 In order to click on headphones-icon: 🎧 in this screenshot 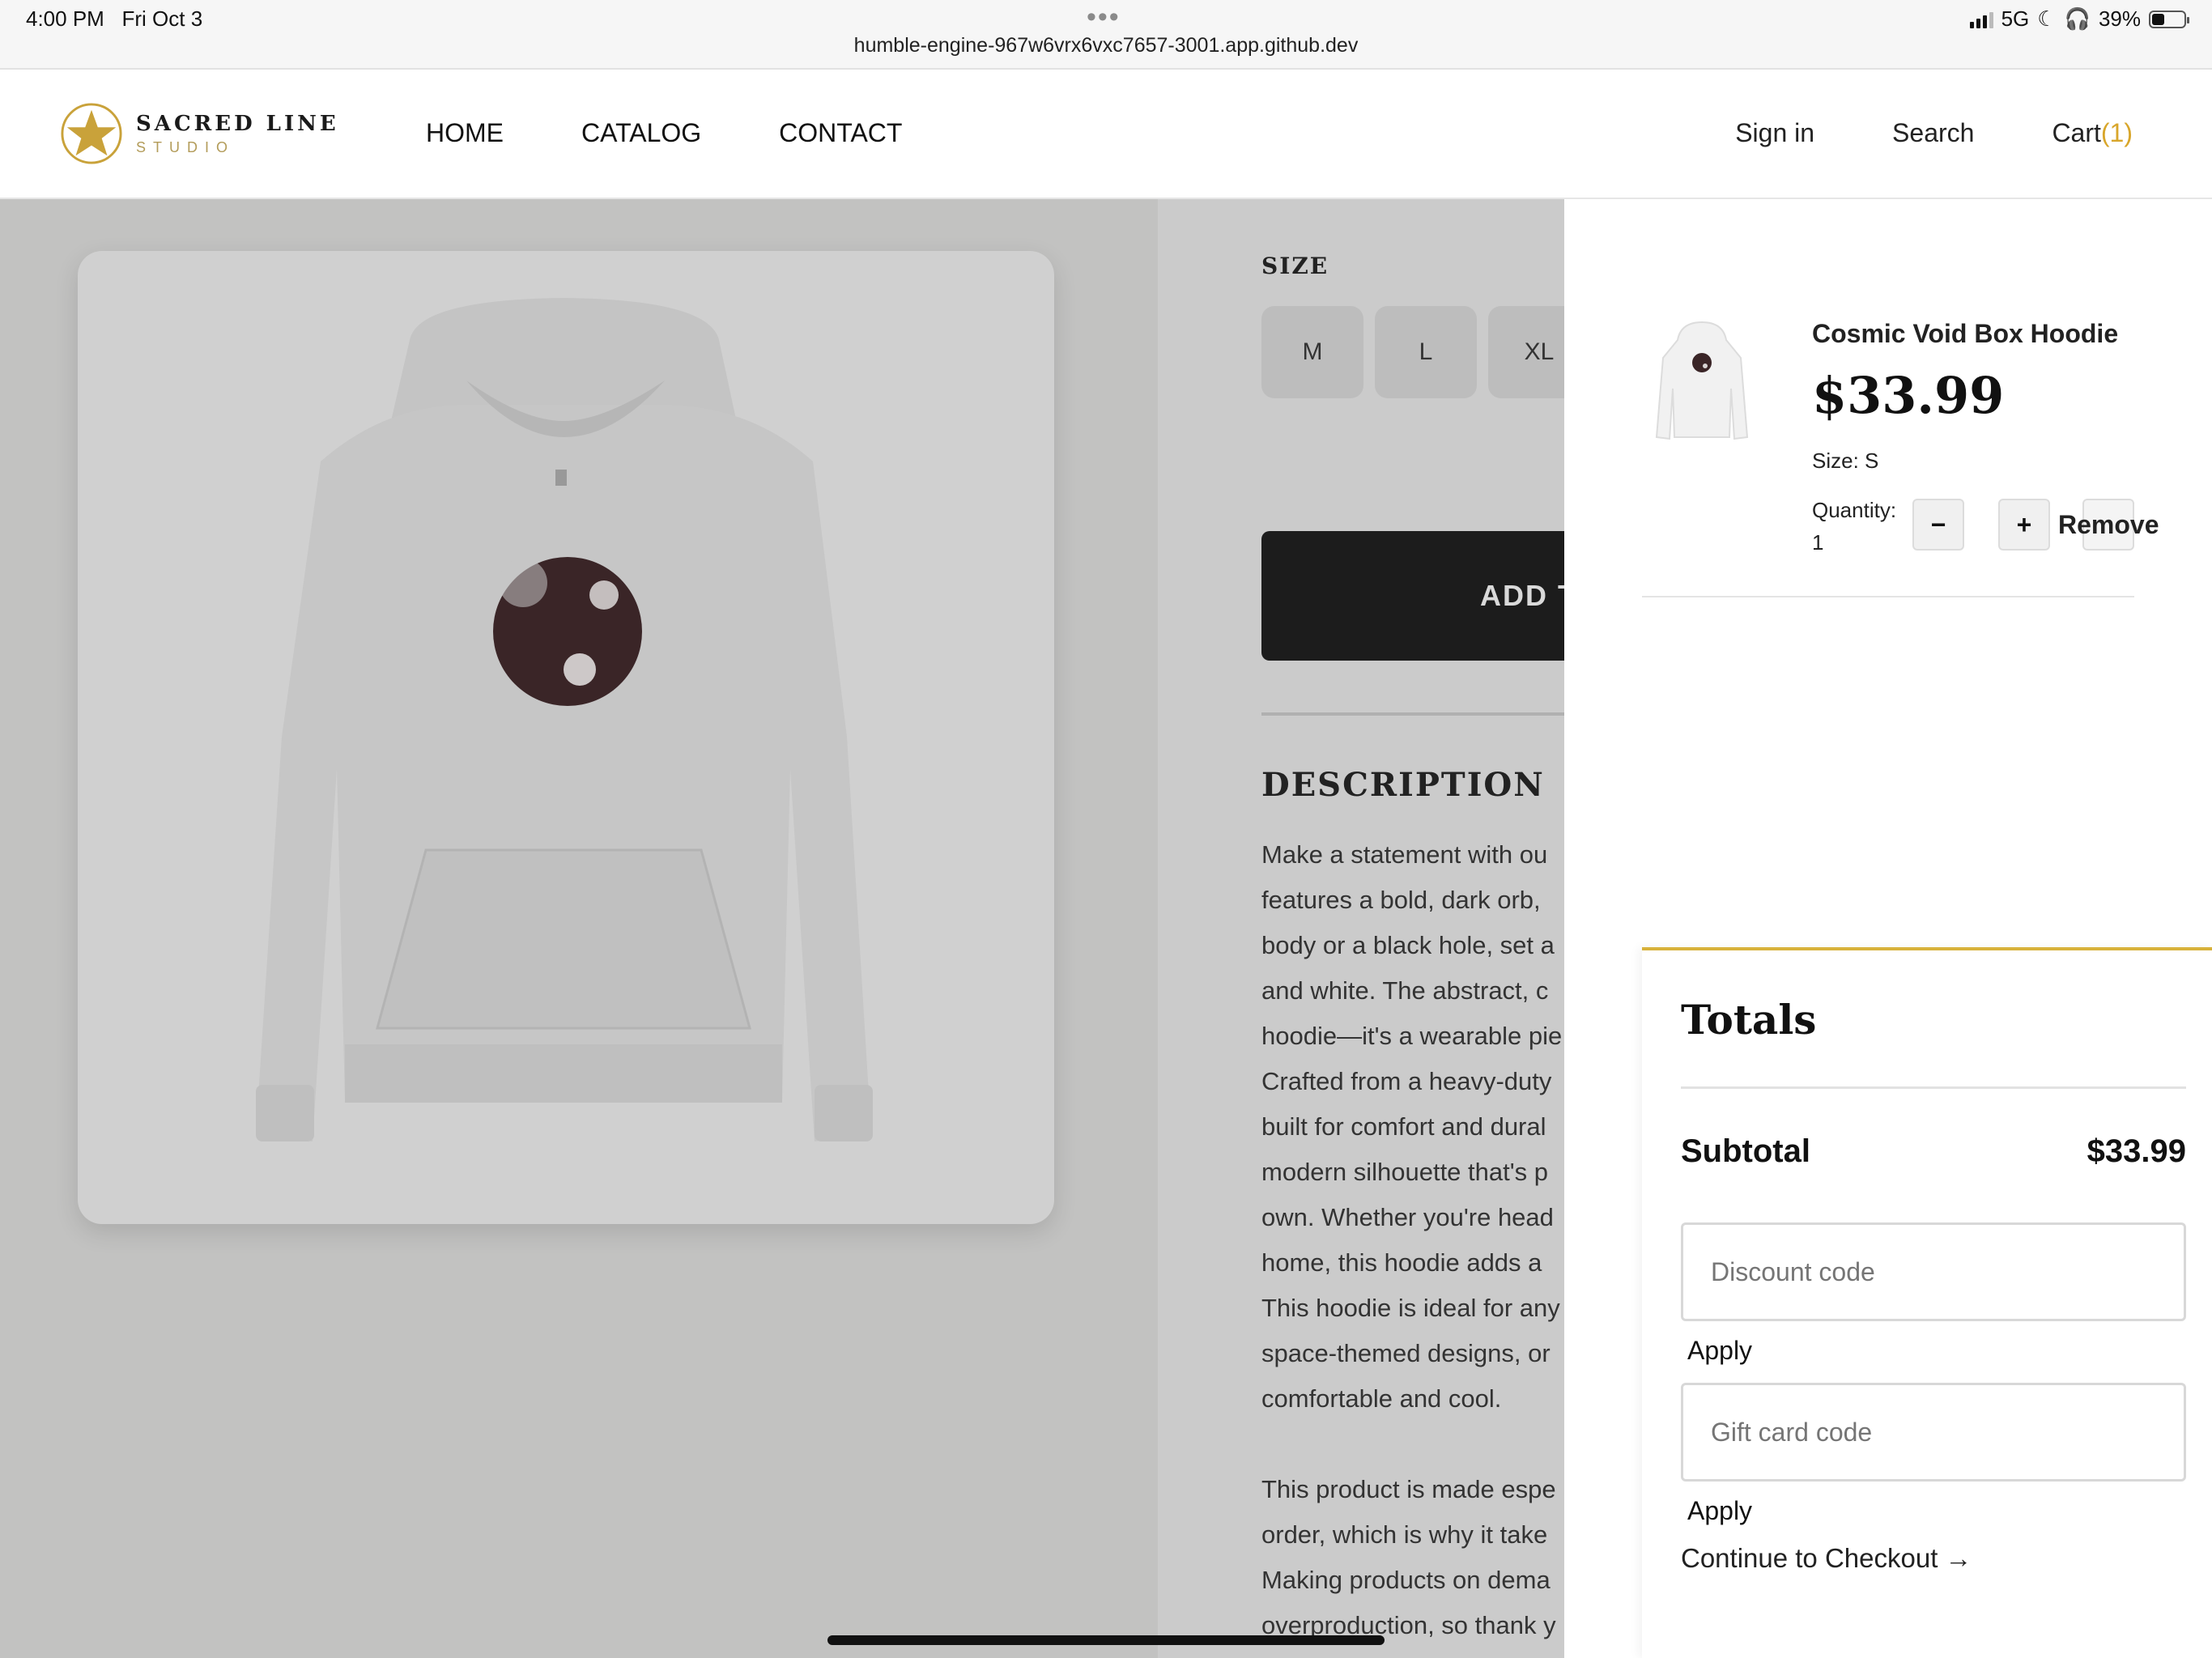, I will do `click(2078, 18)`.